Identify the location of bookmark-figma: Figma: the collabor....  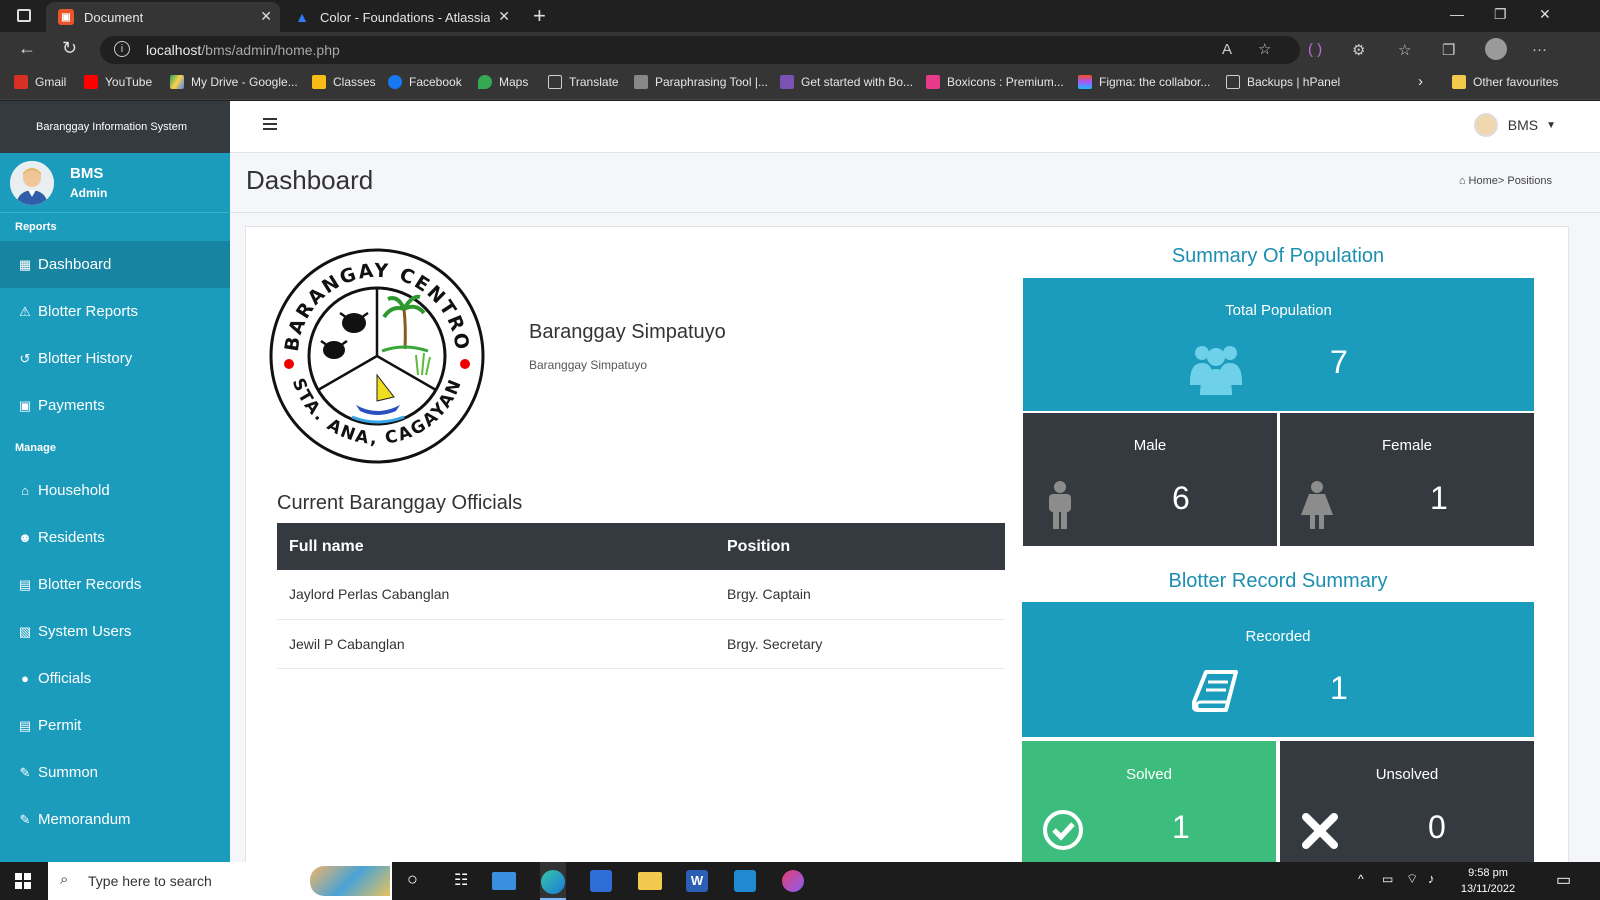
(1144, 82).